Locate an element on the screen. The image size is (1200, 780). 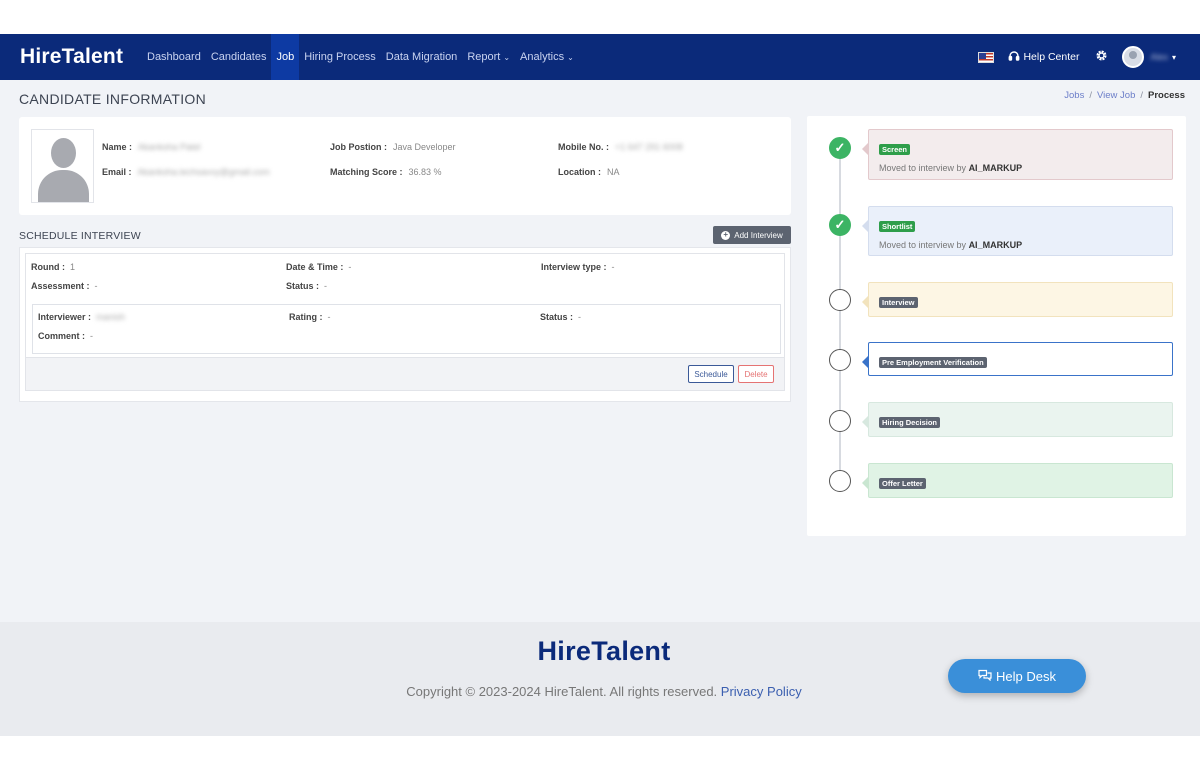
candidate-photo is located at coordinates (62, 166).